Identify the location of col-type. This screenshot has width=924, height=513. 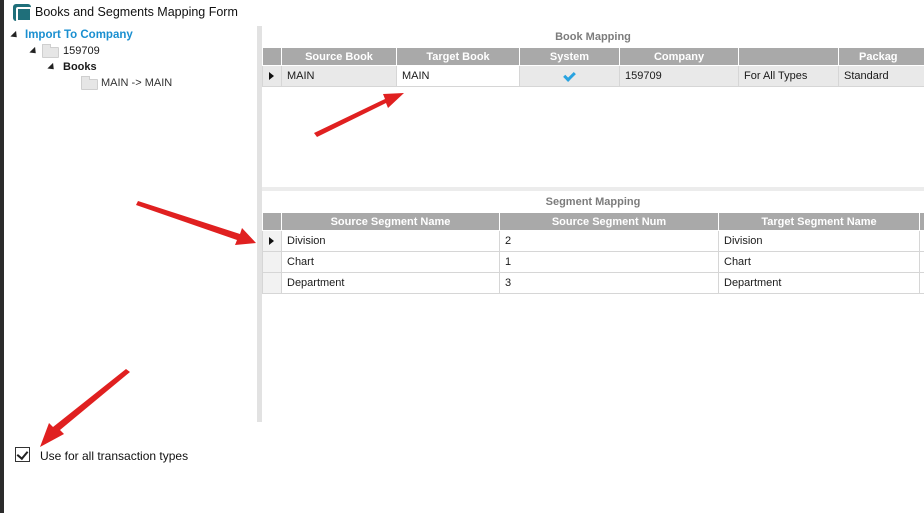
(788, 56).